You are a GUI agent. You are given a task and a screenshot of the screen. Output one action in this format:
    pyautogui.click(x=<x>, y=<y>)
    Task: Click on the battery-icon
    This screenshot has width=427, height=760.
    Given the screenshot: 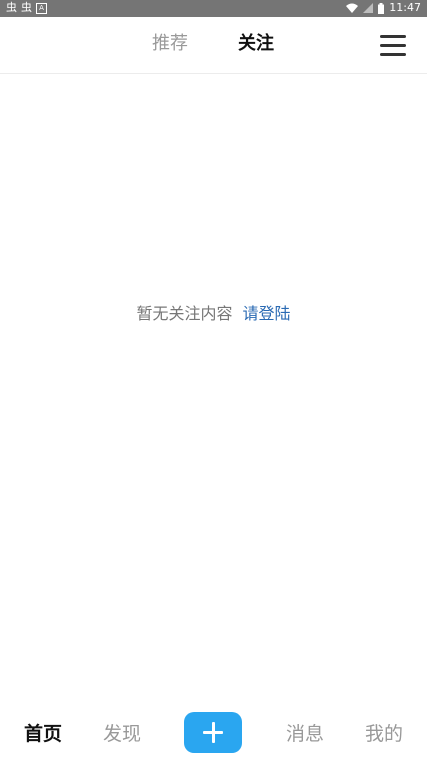 What is the action you would take?
    pyautogui.click(x=381, y=8)
    